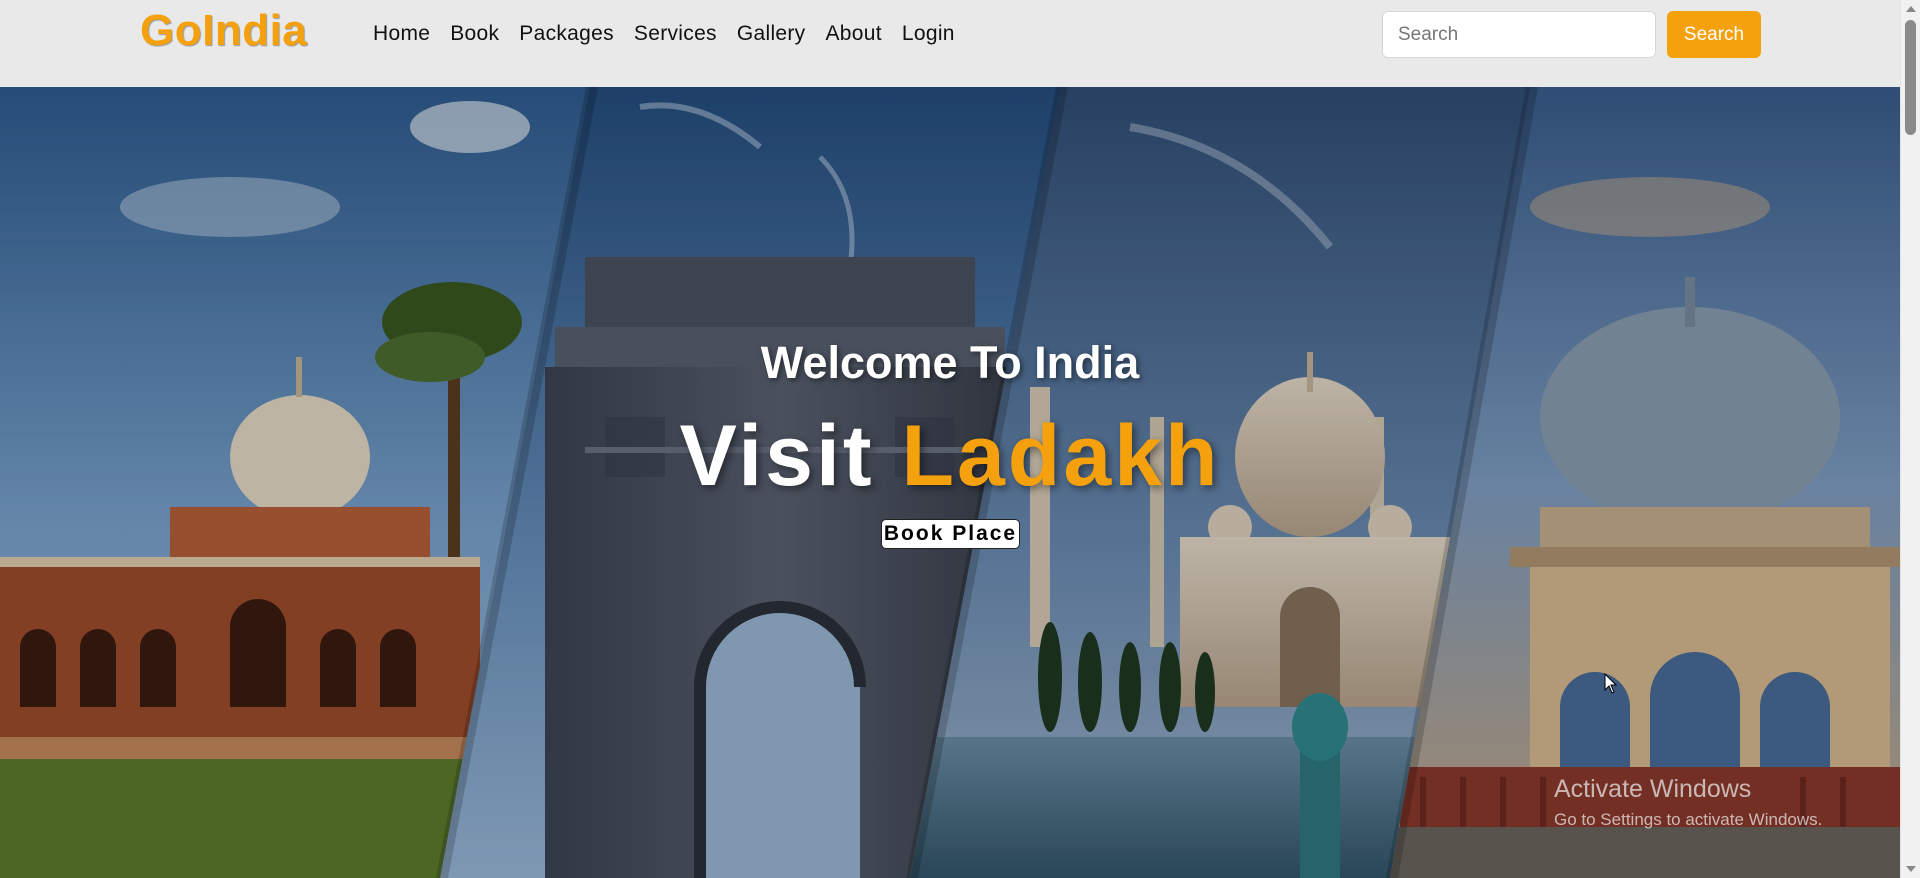  Describe the element at coordinates (777, 456) in the screenshot. I see `hero-visit-prefix: Visit` at that location.